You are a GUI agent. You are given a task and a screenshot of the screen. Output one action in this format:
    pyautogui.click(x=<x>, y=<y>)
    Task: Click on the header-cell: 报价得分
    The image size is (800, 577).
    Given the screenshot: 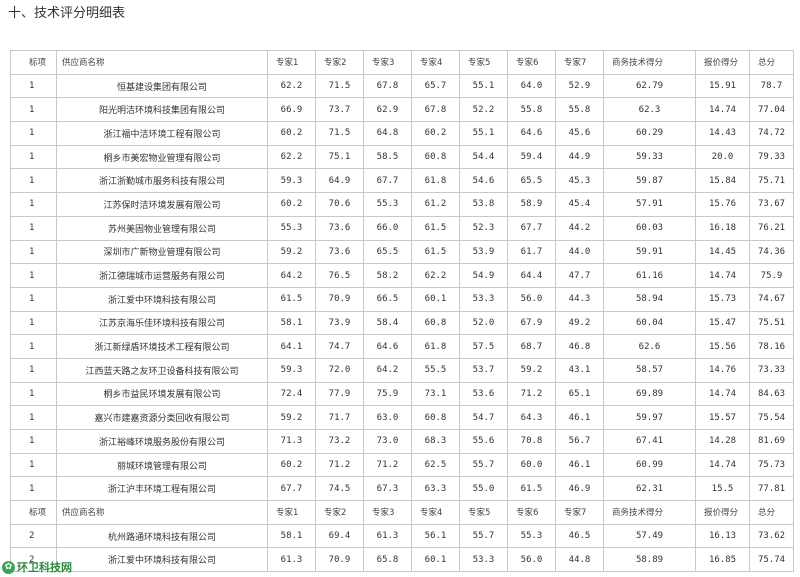 What is the action you would take?
    pyautogui.click(x=722, y=62)
    